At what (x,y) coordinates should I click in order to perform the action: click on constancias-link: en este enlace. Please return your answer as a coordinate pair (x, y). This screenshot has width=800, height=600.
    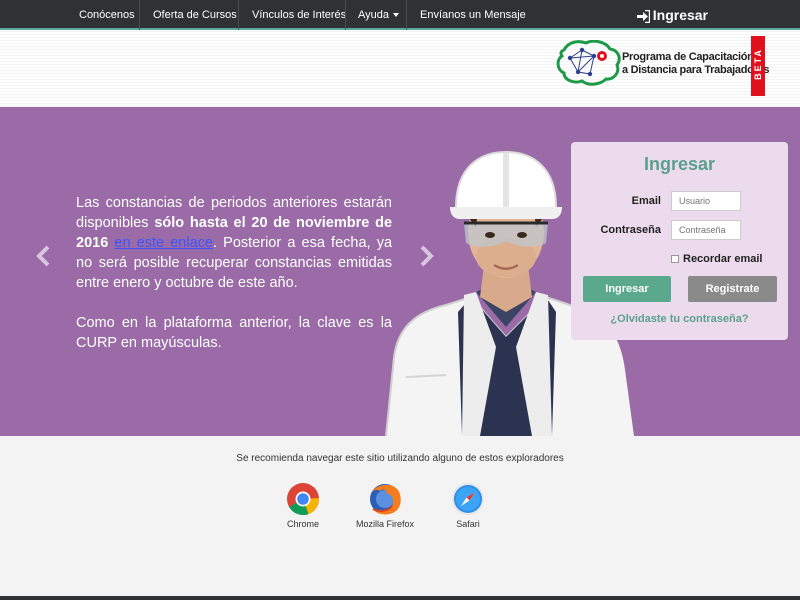
    Looking at the image, I should click on (163, 243).